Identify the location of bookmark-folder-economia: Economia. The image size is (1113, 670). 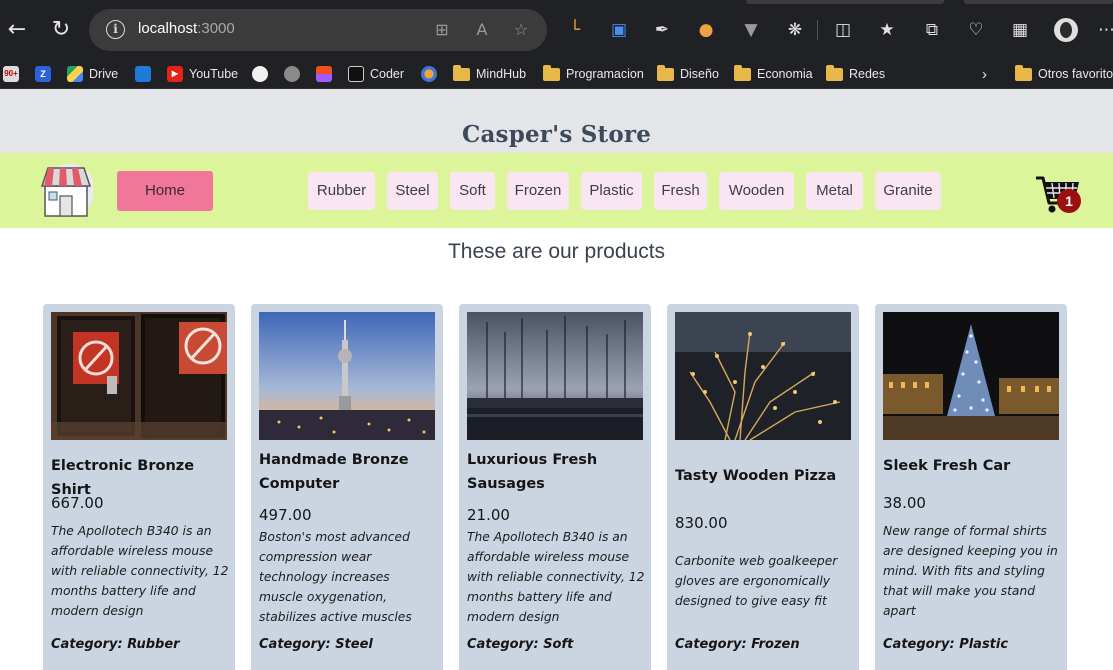
(773, 74).